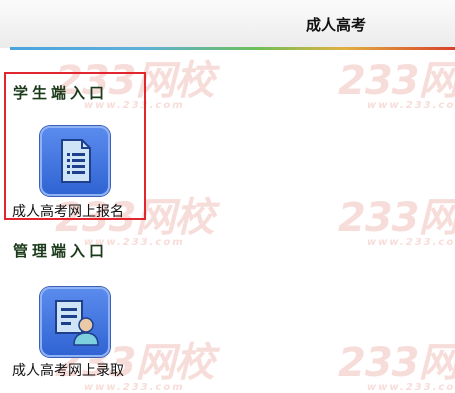 Image resolution: width=455 pixels, height=393 pixels. I want to click on top-bar: 成人高考, so click(227, 24).